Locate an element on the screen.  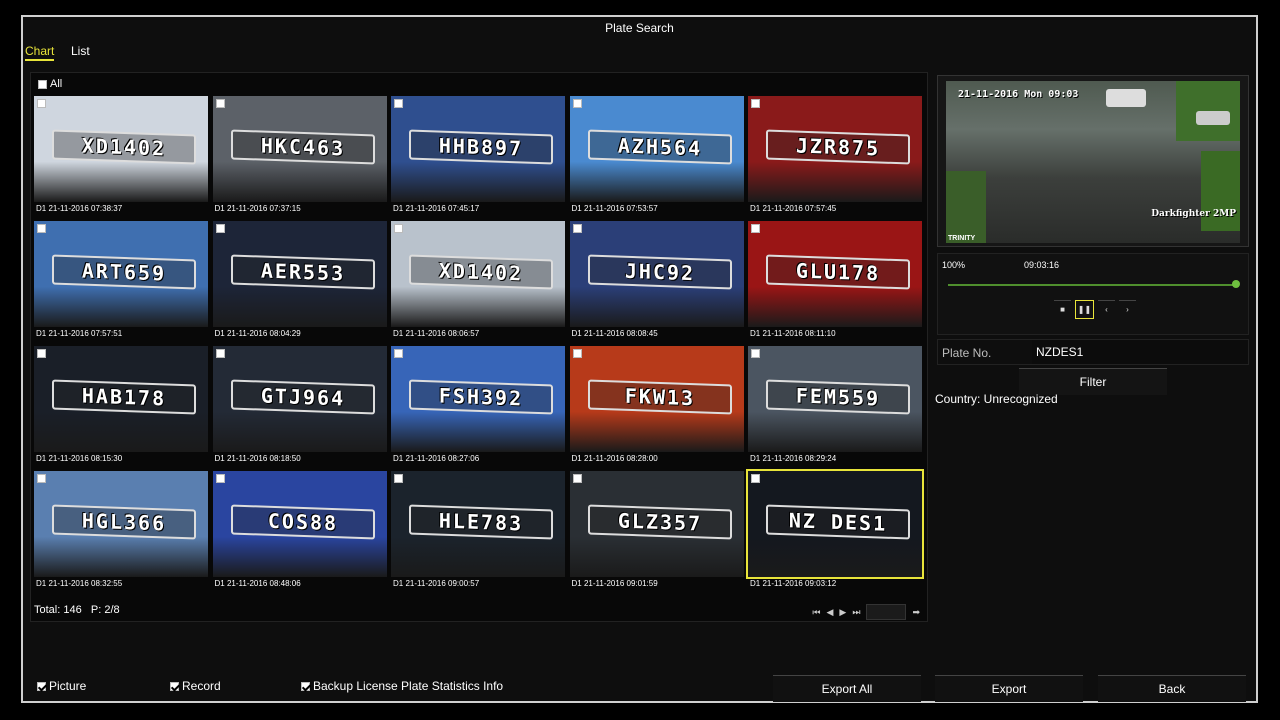
plate-thumbnail: GLZ357 is located at coordinates (656, 524).